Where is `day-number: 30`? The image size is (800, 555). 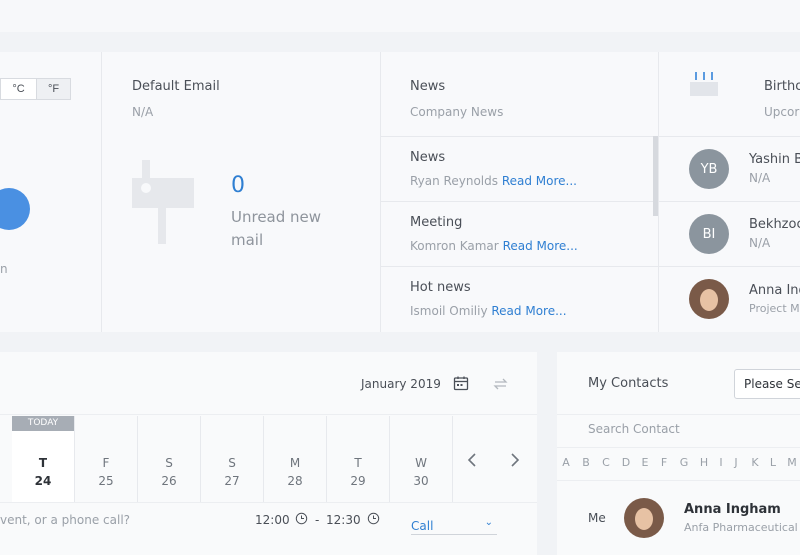 day-number: 30 is located at coordinates (421, 481).